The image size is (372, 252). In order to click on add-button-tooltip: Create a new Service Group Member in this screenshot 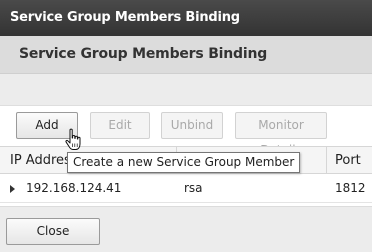, I will do `click(184, 162)`.